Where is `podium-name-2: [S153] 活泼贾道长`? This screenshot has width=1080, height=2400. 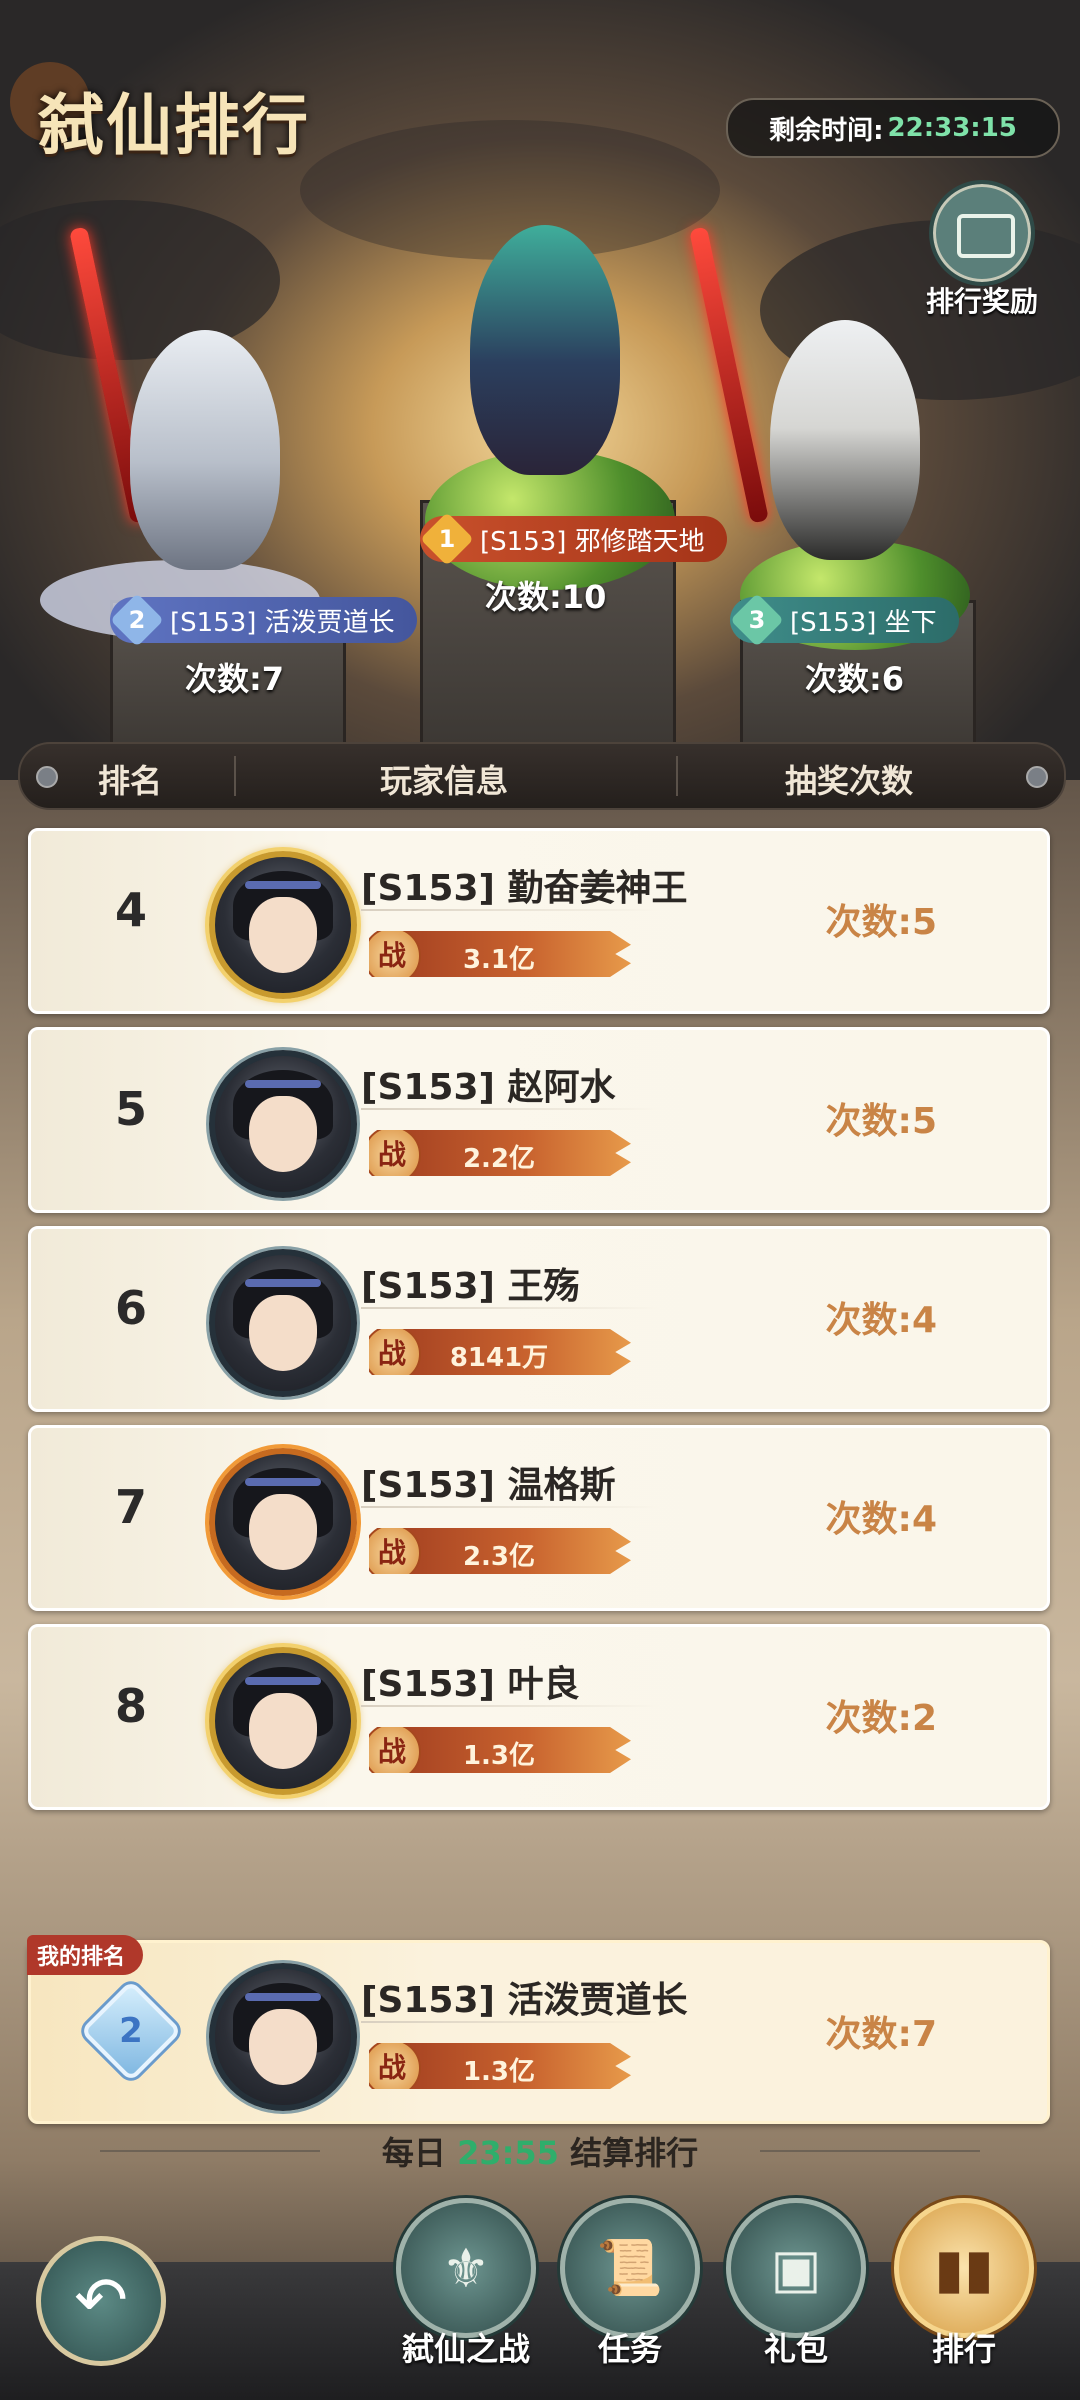
podium-name-2: [S153] 活泼贾道长 is located at coordinates (282, 622).